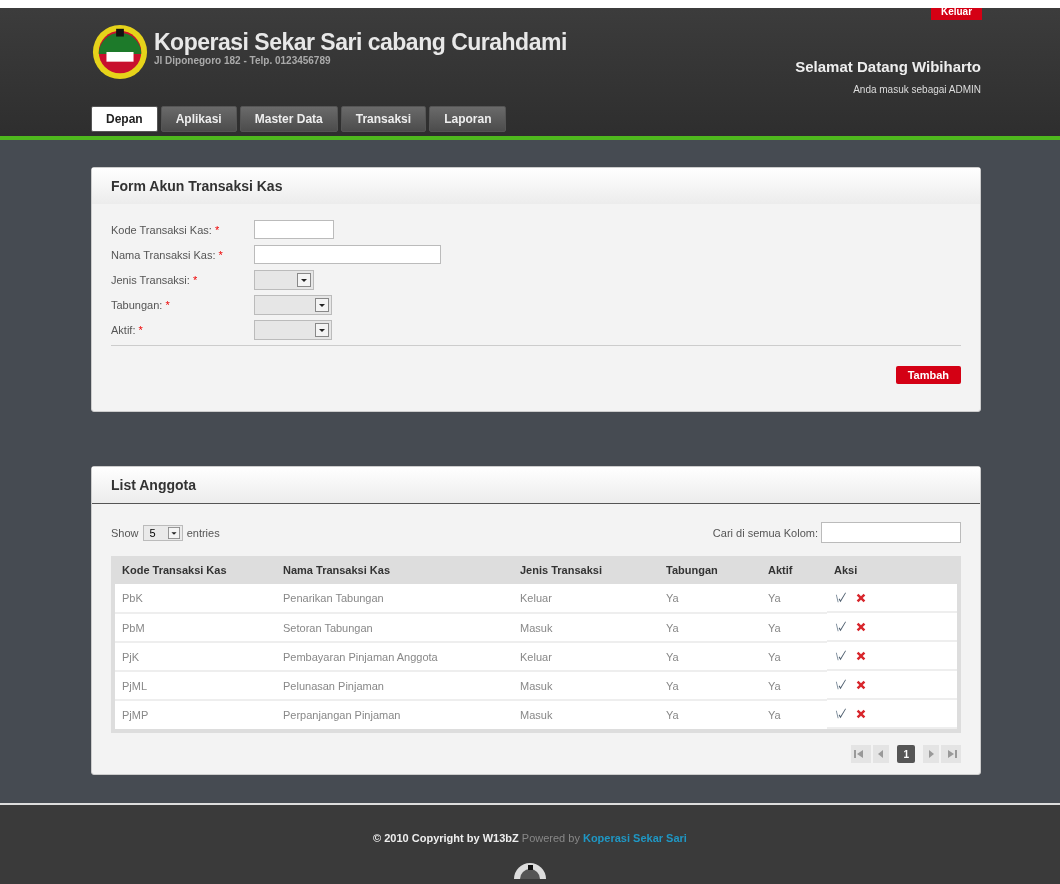  I want to click on table-cell: Setoran Tabungan, so click(394, 627).